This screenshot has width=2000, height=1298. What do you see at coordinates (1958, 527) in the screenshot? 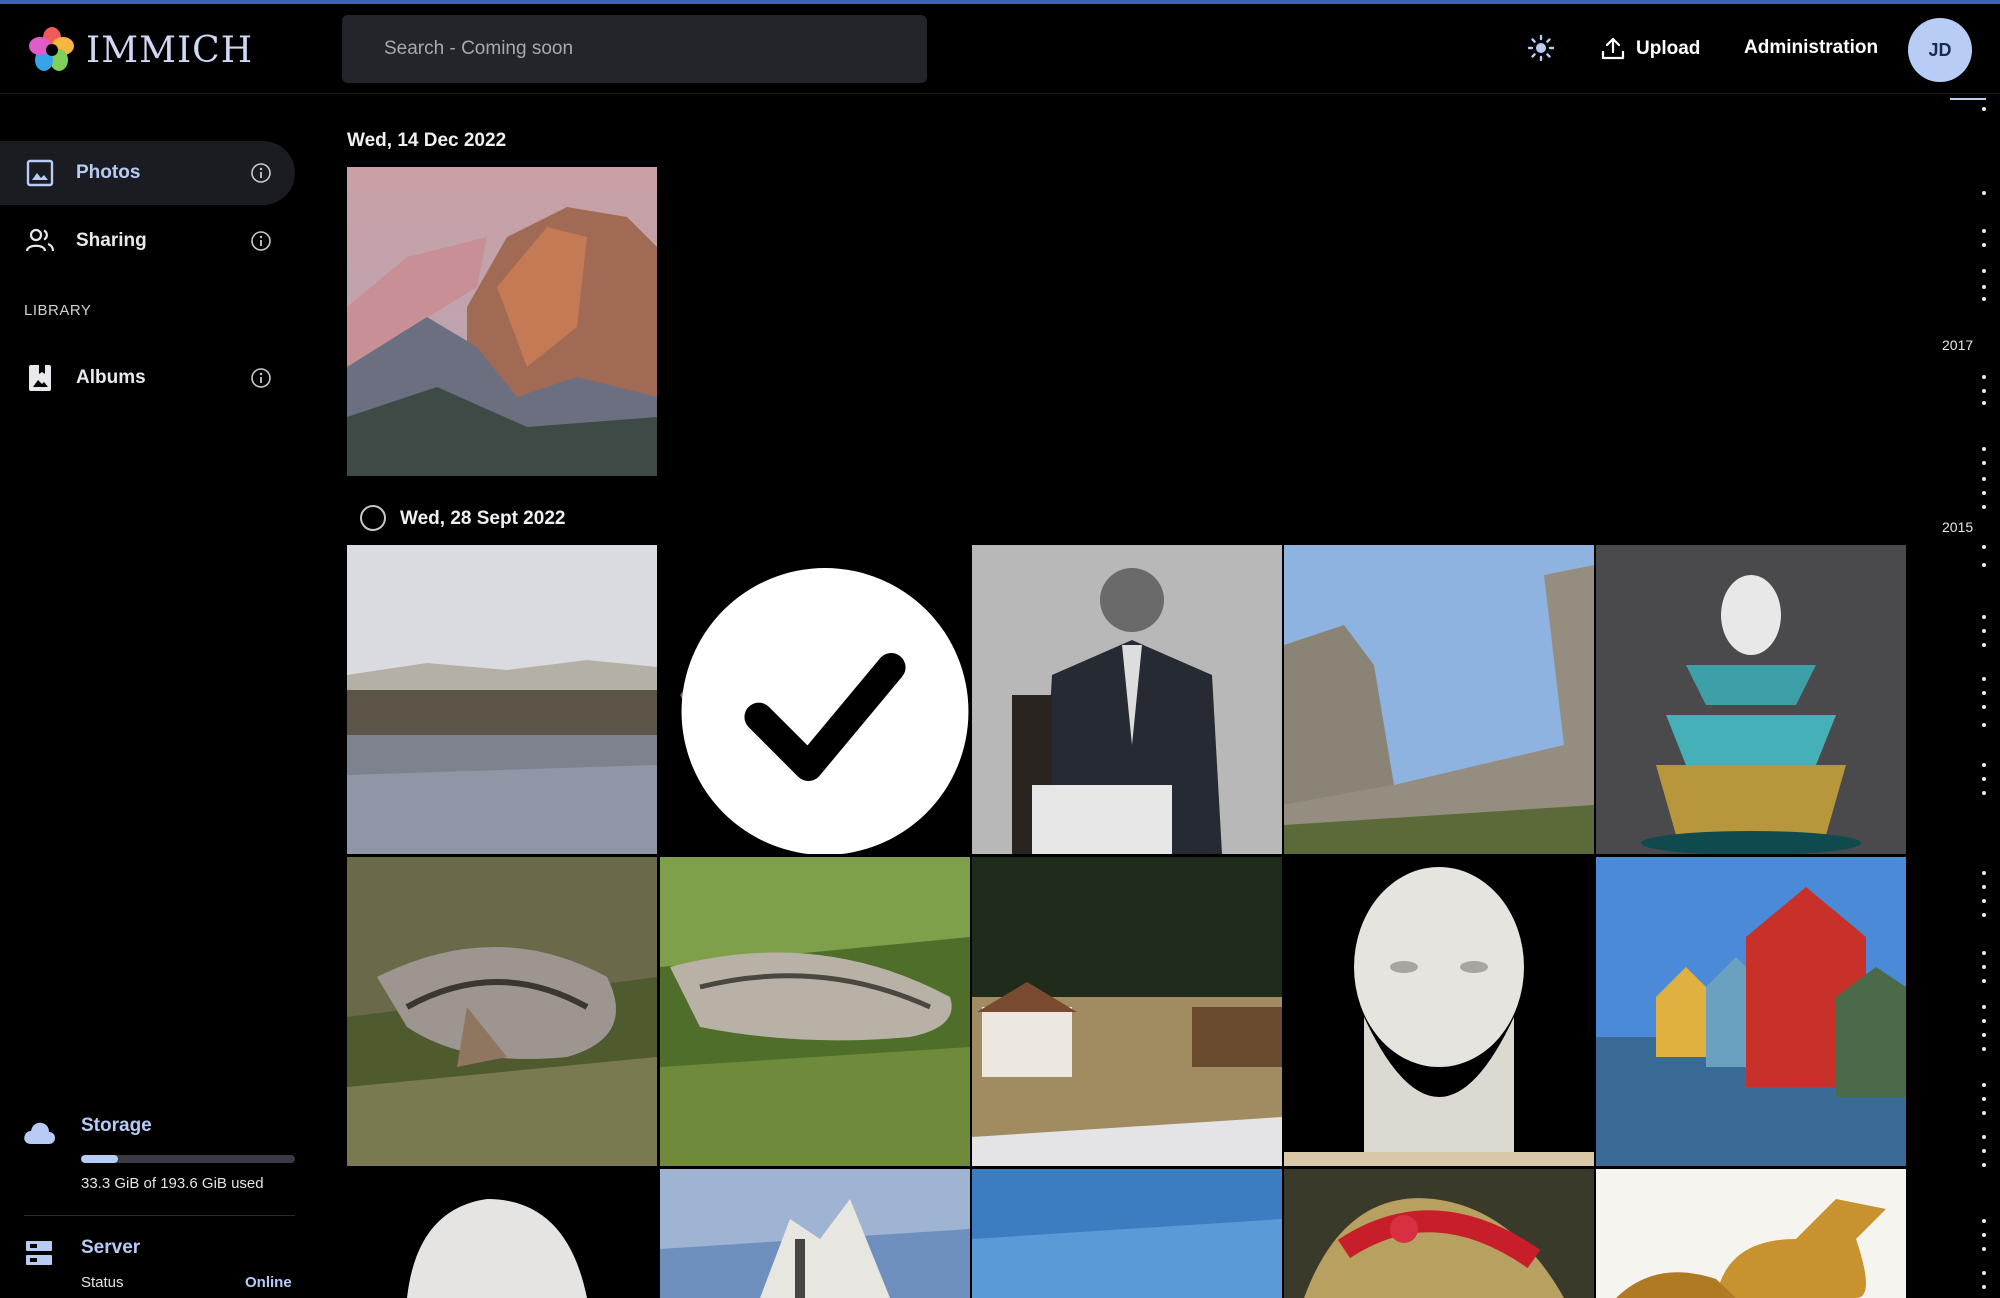
I see `scrubber-year-label: 2015` at bounding box center [1958, 527].